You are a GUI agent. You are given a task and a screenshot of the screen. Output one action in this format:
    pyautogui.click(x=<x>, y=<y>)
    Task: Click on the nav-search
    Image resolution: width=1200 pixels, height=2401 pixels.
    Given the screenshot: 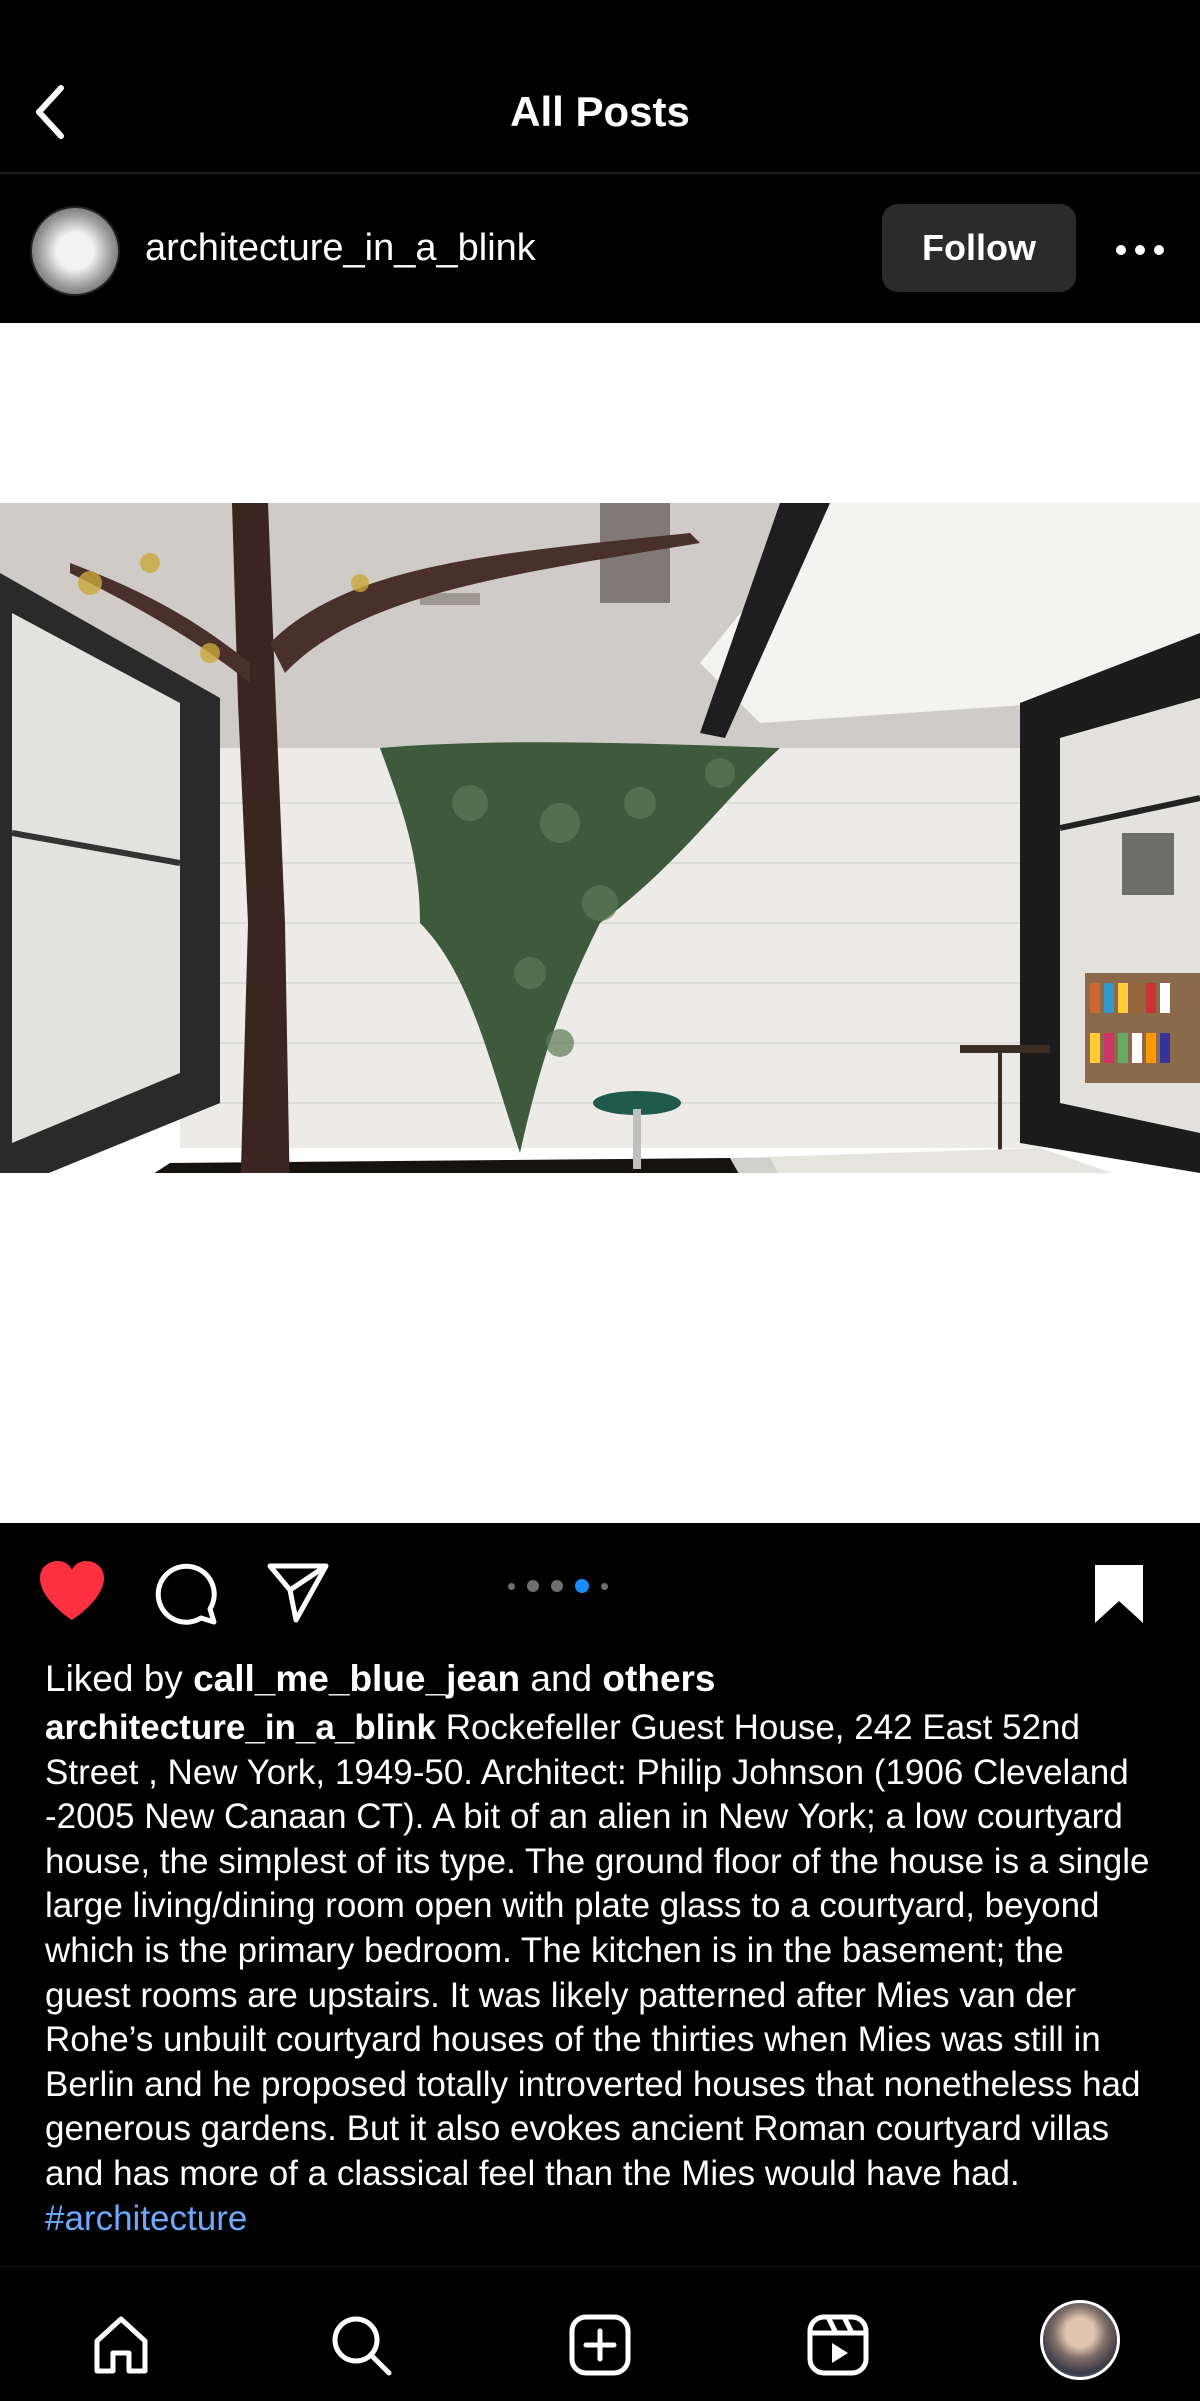 What is the action you would take?
    pyautogui.click(x=361, y=2345)
    